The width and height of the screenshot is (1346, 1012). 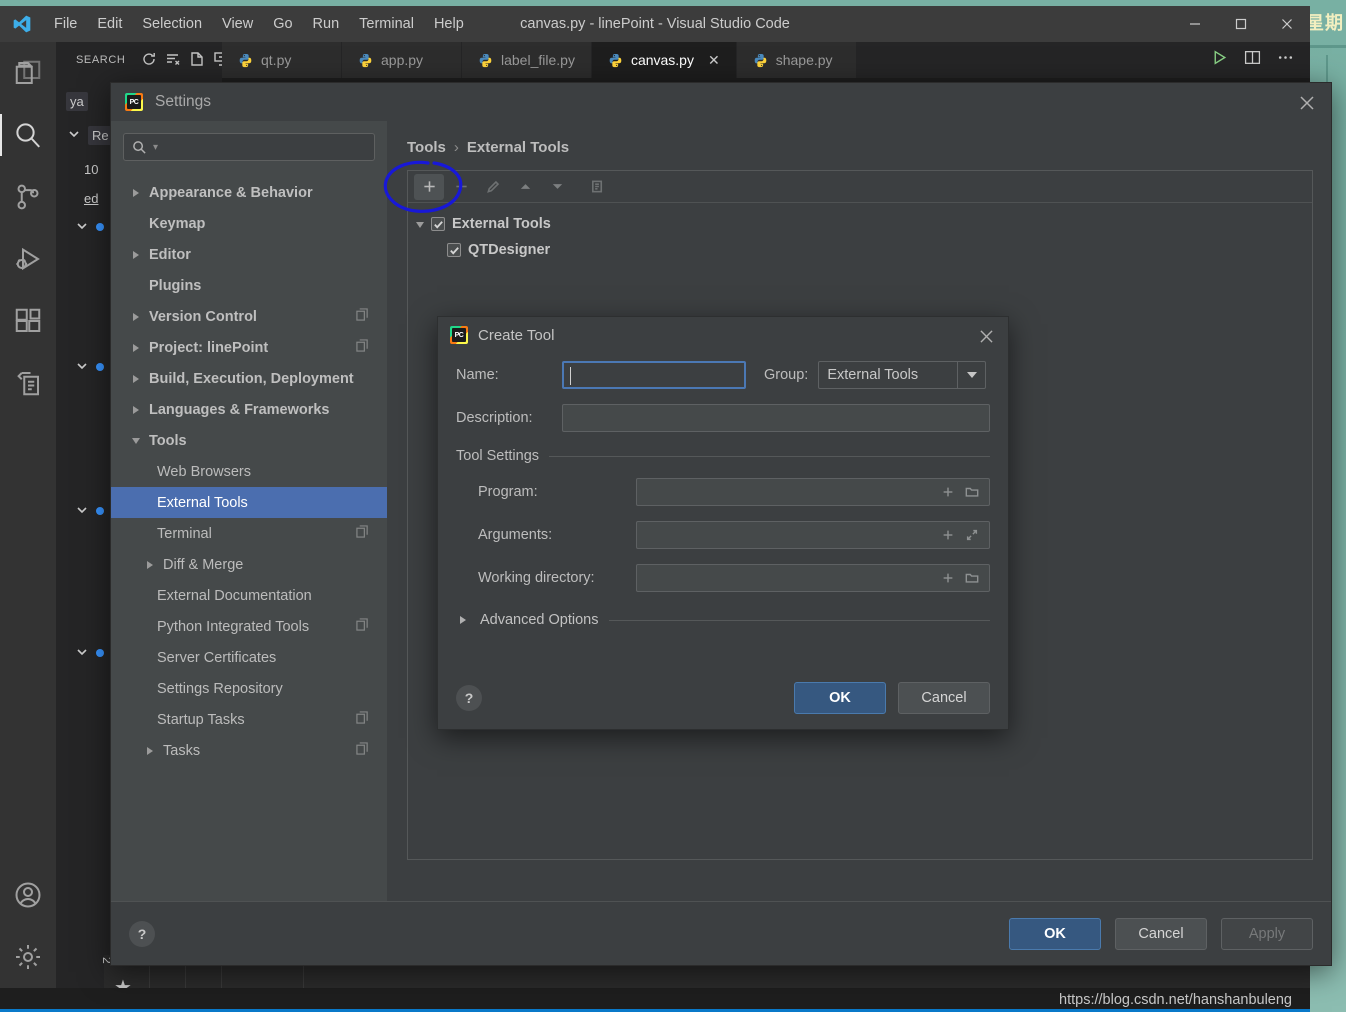 What do you see at coordinates (185, 60) in the screenshot?
I see `sidebar-actions` at bounding box center [185, 60].